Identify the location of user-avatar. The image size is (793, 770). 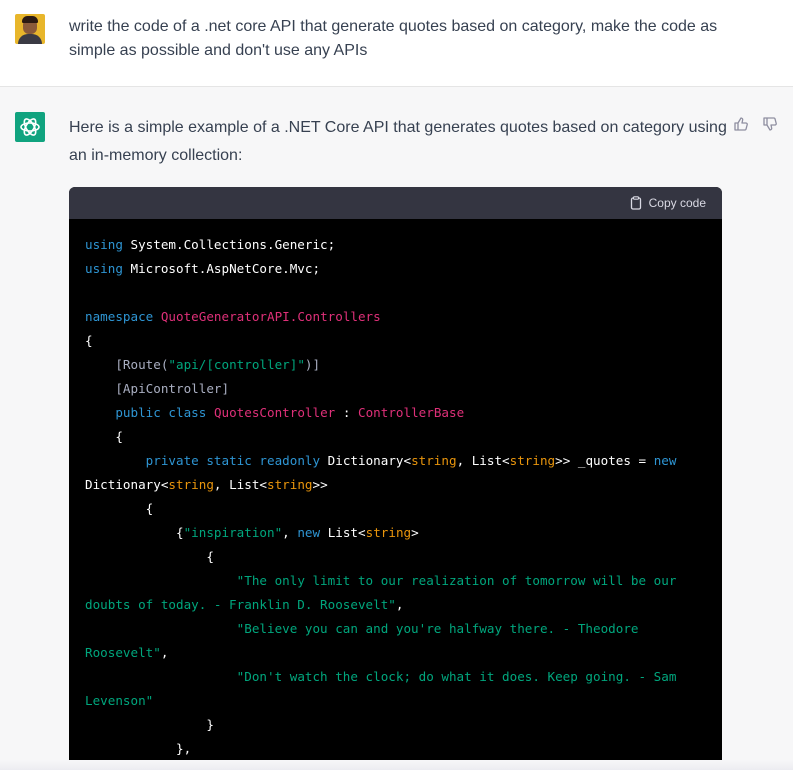
(30, 29).